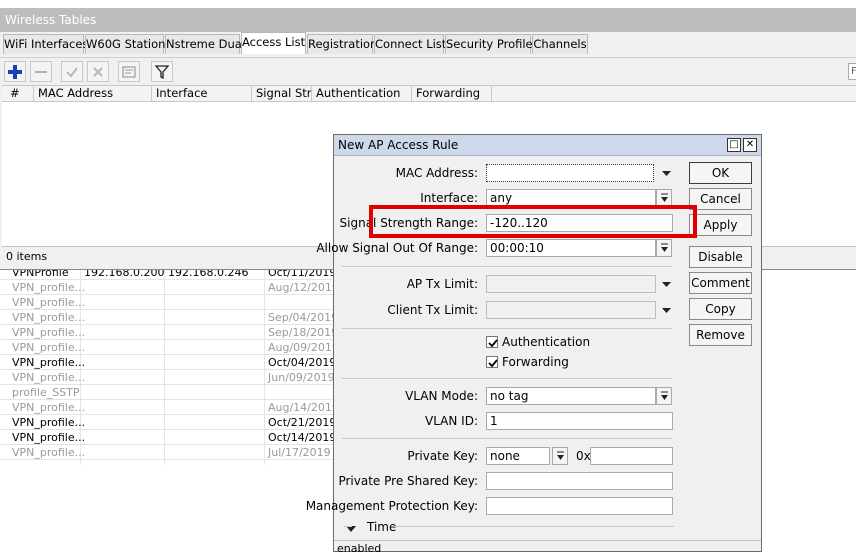  What do you see at coordinates (631, 456) in the screenshot?
I see `private-key-hex-field` at bounding box center [631, 456].